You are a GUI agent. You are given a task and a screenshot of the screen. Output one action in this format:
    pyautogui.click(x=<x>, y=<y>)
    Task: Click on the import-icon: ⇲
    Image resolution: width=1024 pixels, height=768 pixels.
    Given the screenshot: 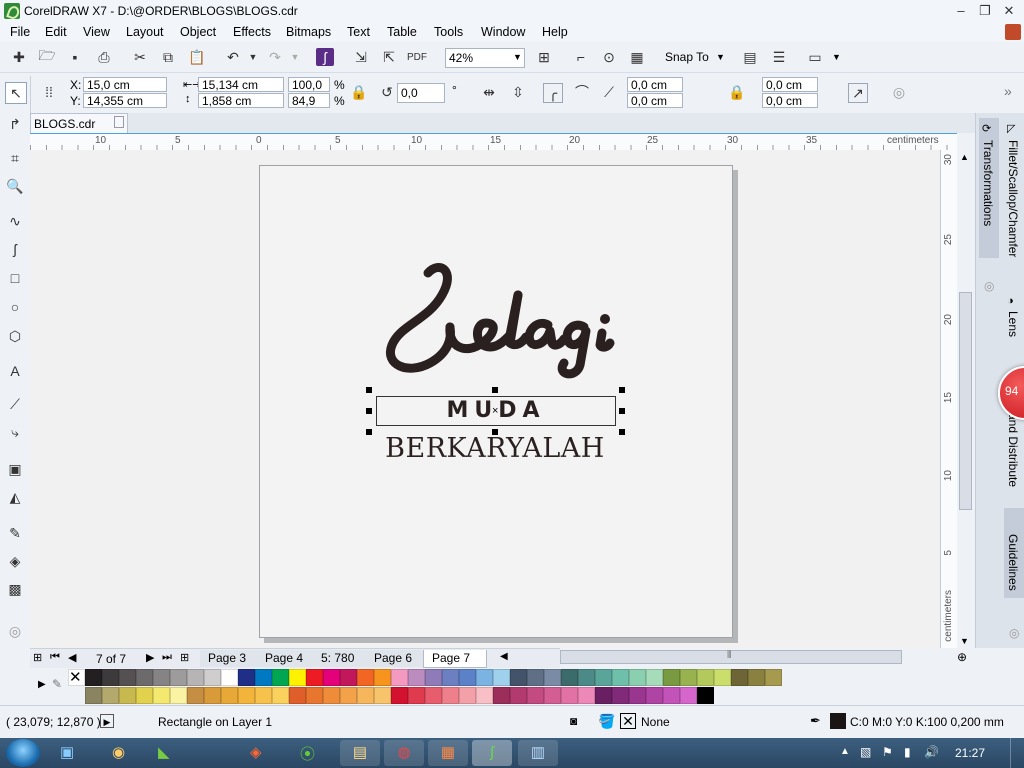 What is the action you would take?
    pyautogui.click(x=361, y=57)
    